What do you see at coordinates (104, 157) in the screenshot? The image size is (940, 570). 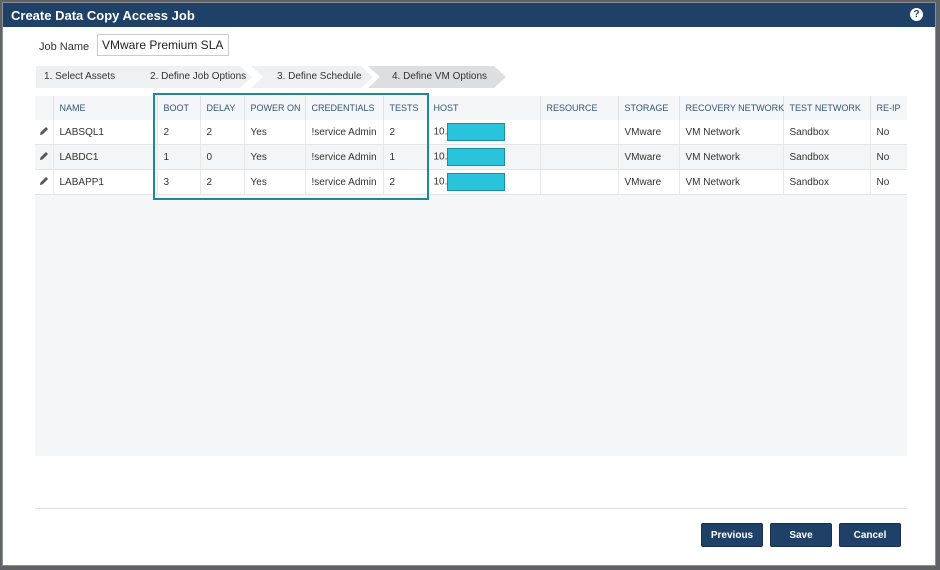 I see `cell-name: LABDC1` at bounding box center [104, 157].